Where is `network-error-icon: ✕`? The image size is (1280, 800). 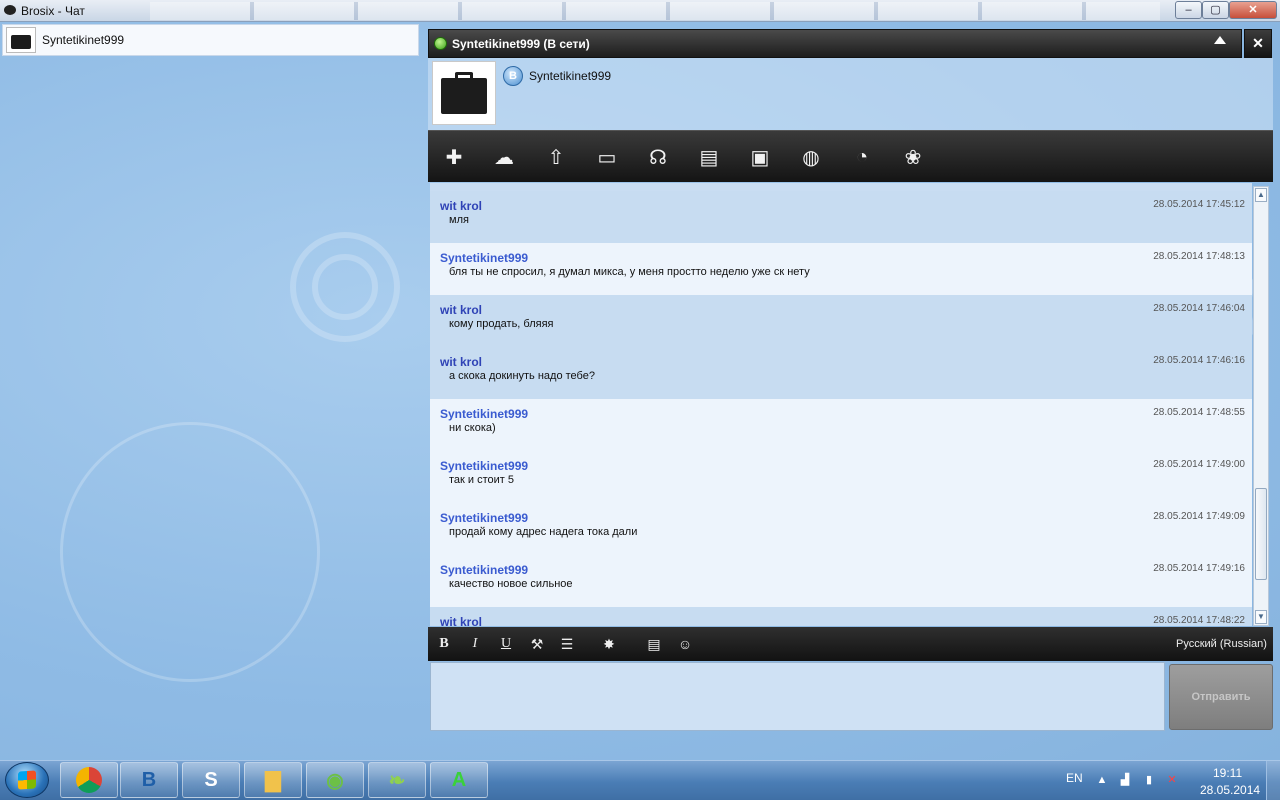 network-error-icon: ✕ is located at coordinates (1172, 780).